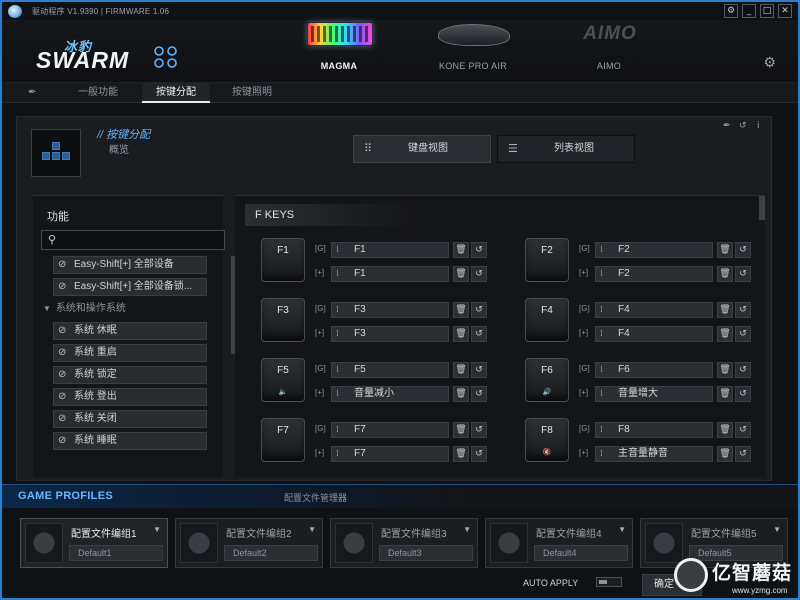 This screenshot has width=800, height=600. Describe the element at coordinates (130, 397) in the screenshot. I see `function-item: ⊘ 系统 登出` at that location.